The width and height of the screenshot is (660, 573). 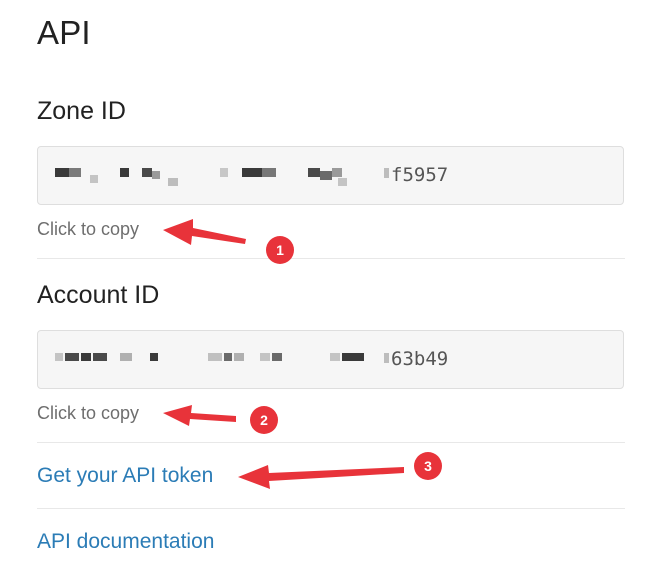 I want to click on annotation-badge-1-label: 1, so click(x=280, y=250).